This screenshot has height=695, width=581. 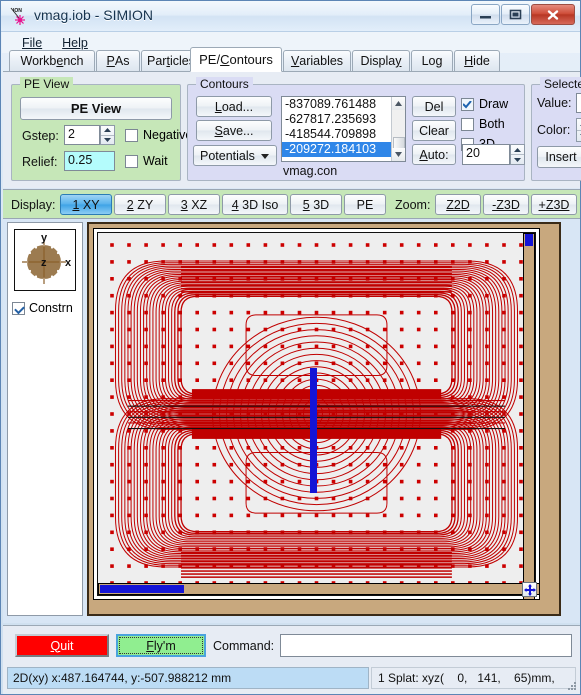 I want to click on auto-stepper-down, so click(x=517, y=159).